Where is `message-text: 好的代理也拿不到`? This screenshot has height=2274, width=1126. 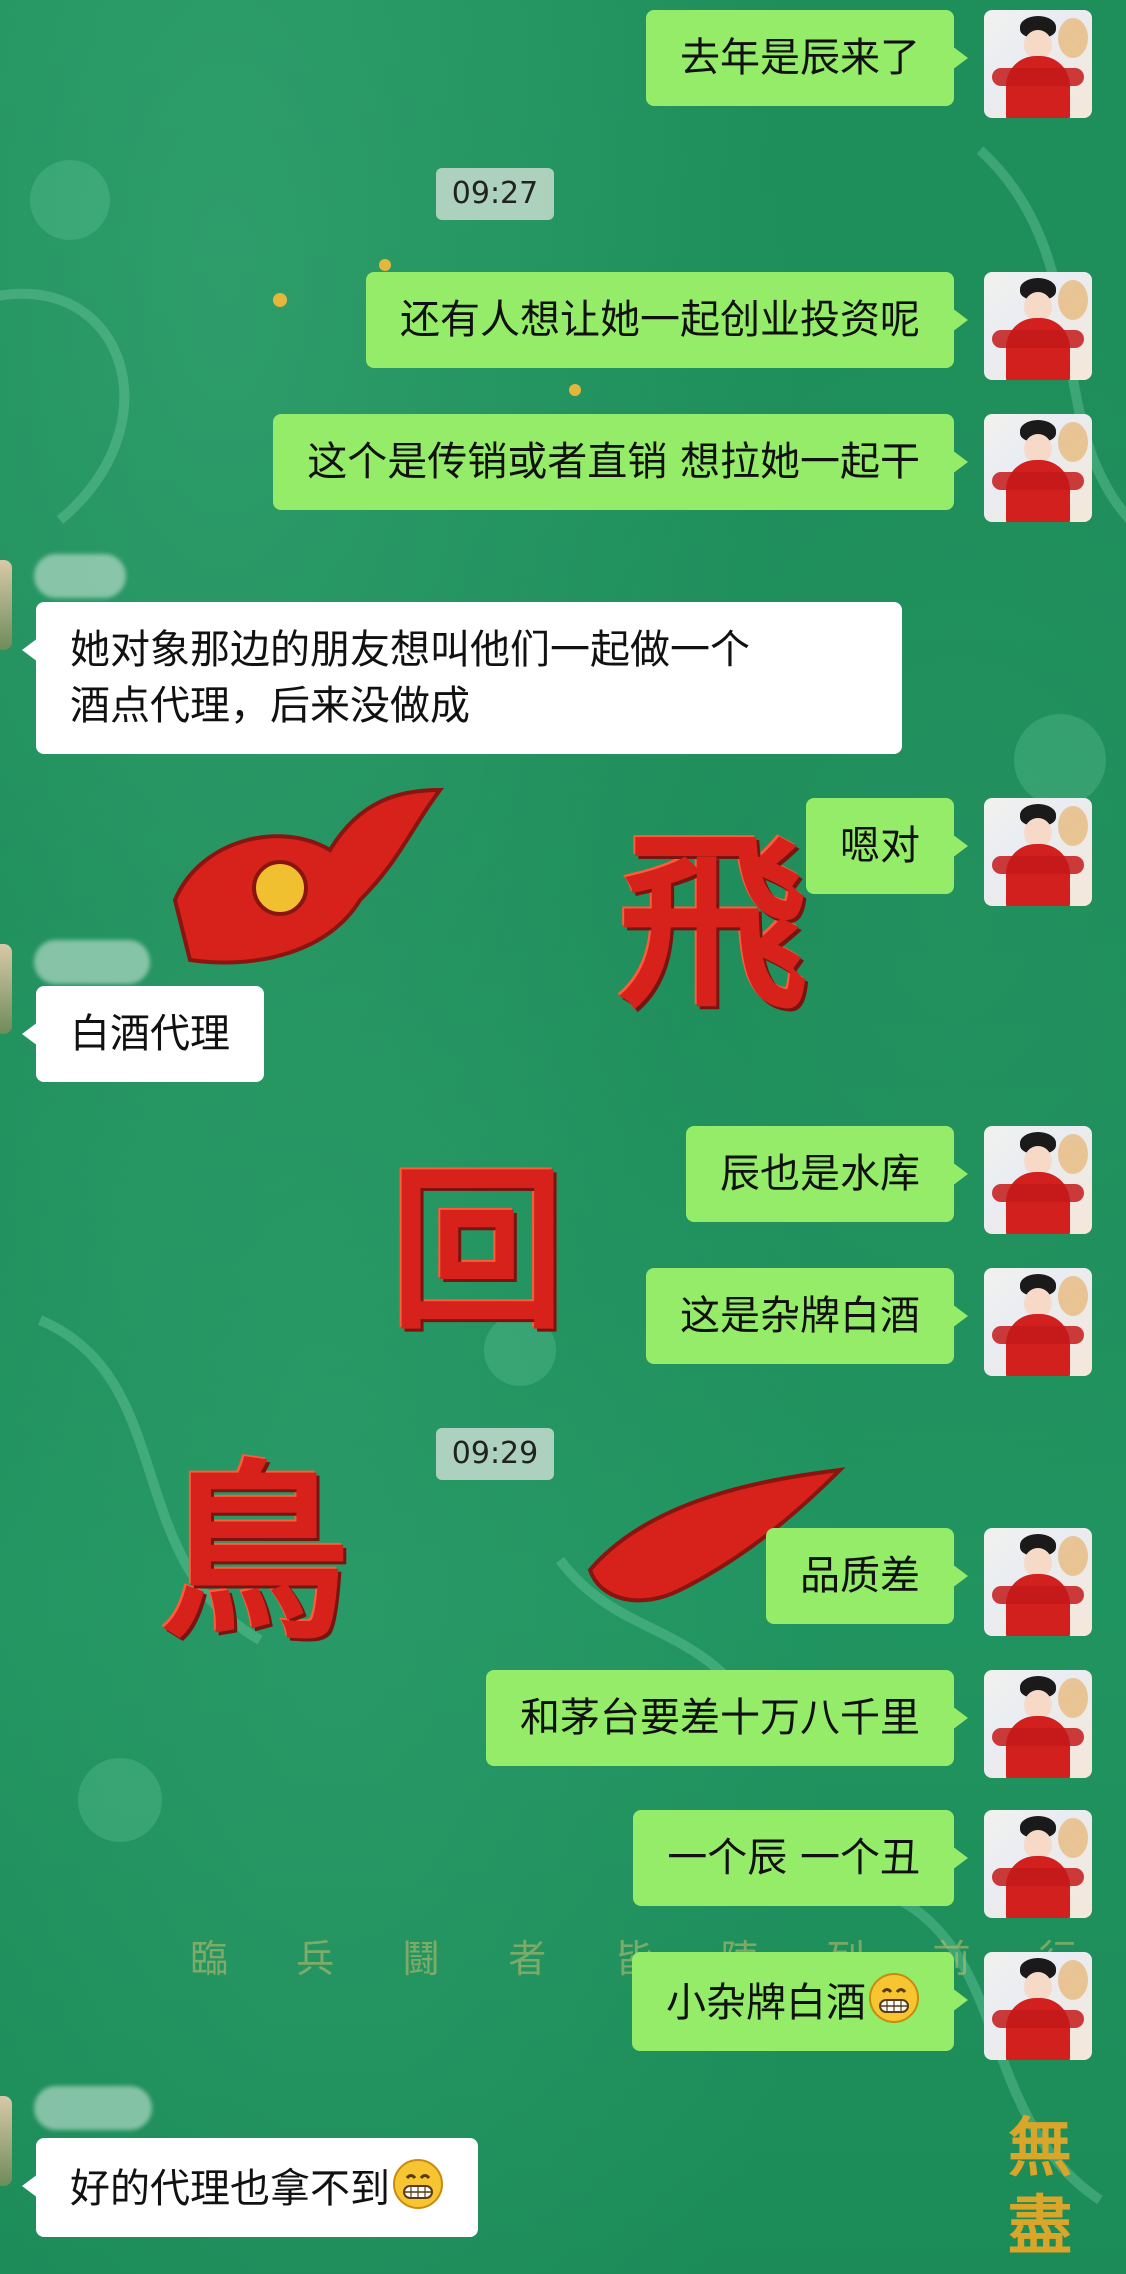 message-text: 好的代理也拿不到 is located at coordinates (230, 2189).